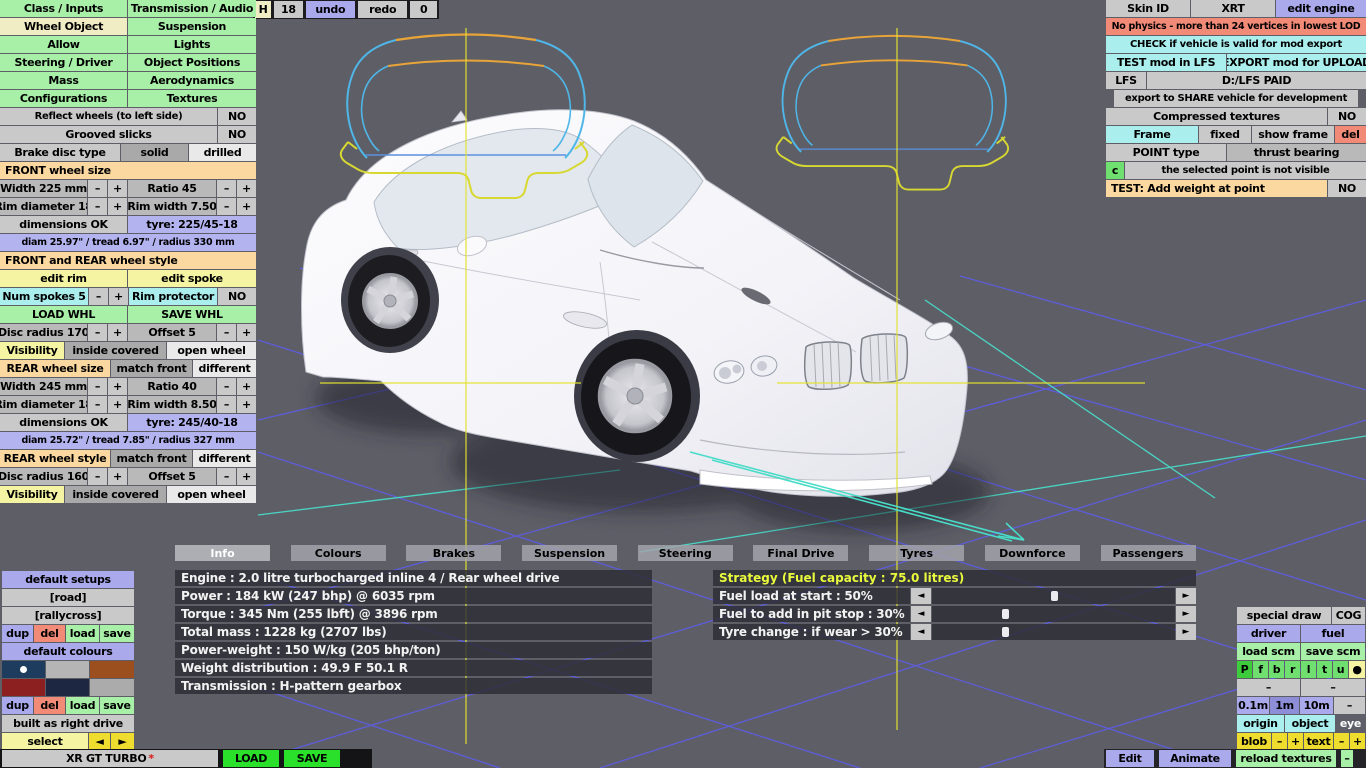  What do you see at coordinates (154, 152) in the screenshot?
I see `solid-button: solid` at bounding box center [154, 152].